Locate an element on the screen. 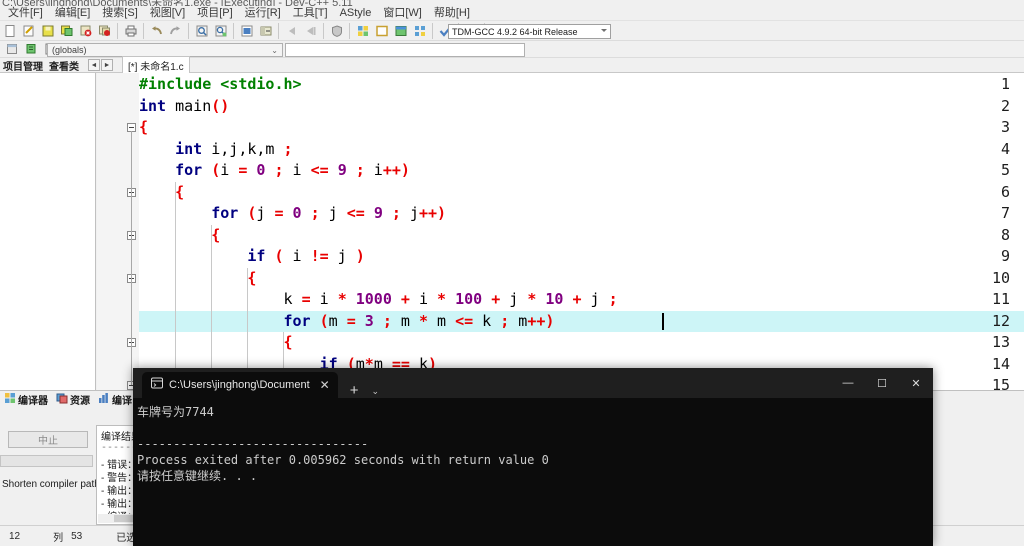 The width and height of the screenshot is (1024, 546). line-number: 3 is located at coordinates (1005, 127).